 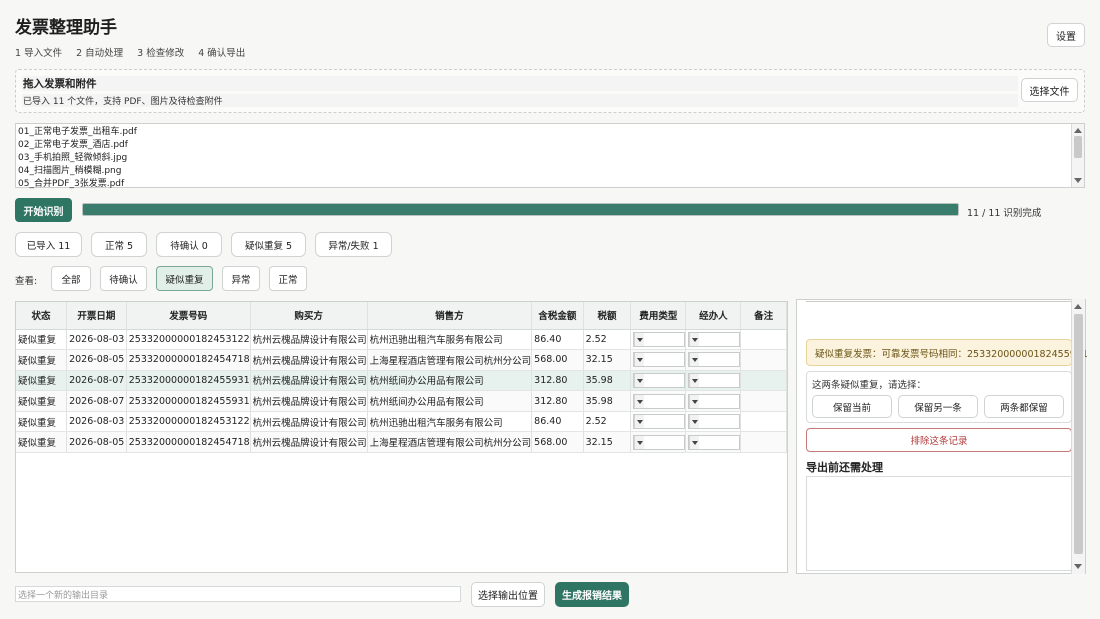 I want to click on step-review: 3 检查修改, so click(x=161, y=53).